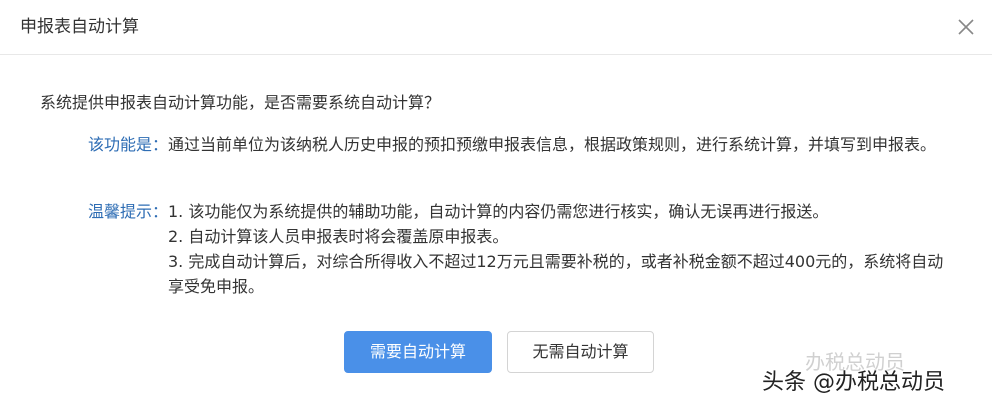  I want to click on tips-label: 温馨提示：, so click(127, 211).